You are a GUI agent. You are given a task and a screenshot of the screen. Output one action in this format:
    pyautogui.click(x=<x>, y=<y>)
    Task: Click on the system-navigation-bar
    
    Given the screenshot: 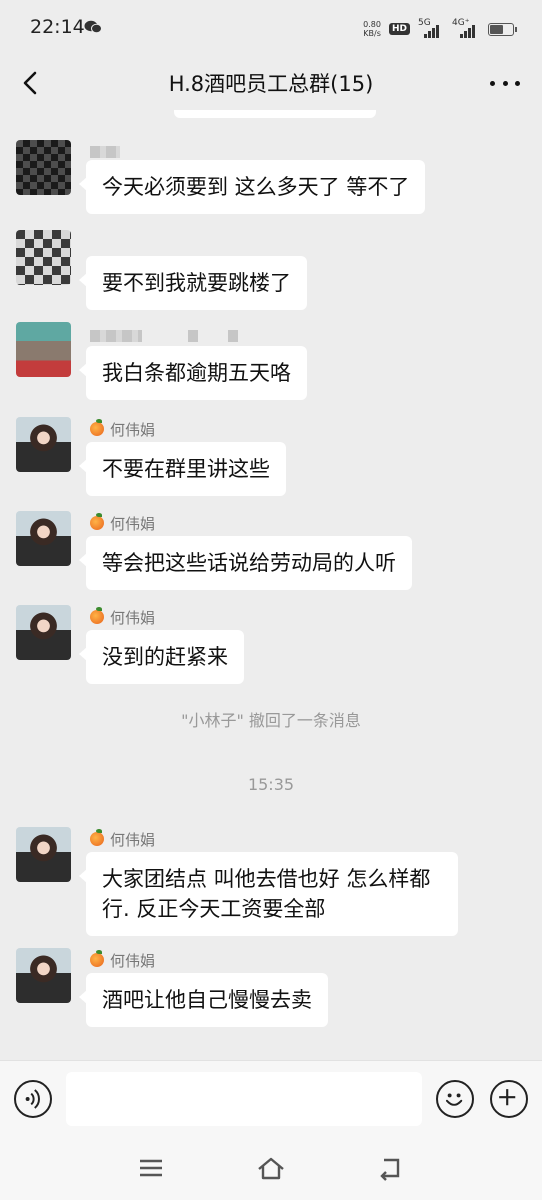 What is the action you would take?
    pyautogui.click(x=271, y=1168)
    